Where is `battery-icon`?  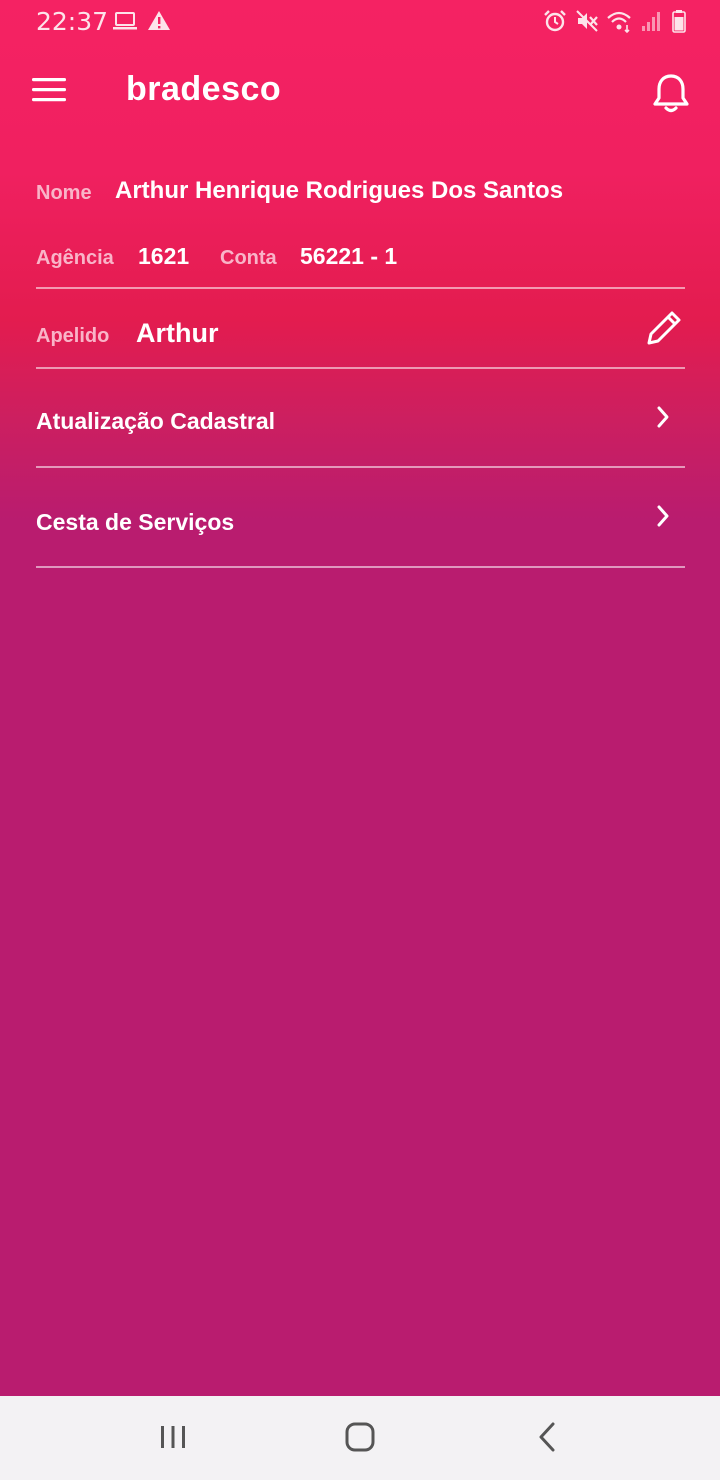 battery-icon is located at coordinates (679, 21).